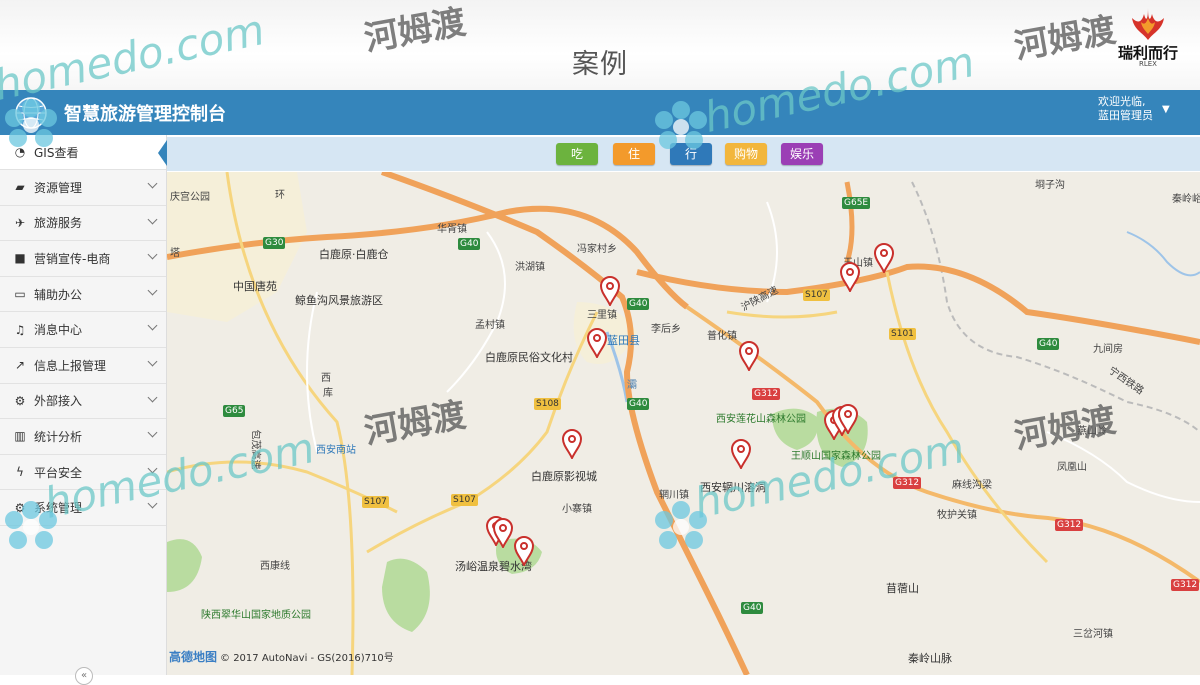  I want to click on sidebar-item-reporting: ↗ 信息上报管理, so click(83, 366).